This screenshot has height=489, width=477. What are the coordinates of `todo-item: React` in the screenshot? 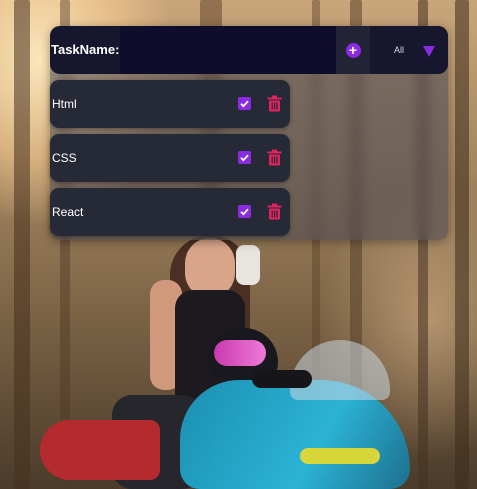 It's located at (170, 212).